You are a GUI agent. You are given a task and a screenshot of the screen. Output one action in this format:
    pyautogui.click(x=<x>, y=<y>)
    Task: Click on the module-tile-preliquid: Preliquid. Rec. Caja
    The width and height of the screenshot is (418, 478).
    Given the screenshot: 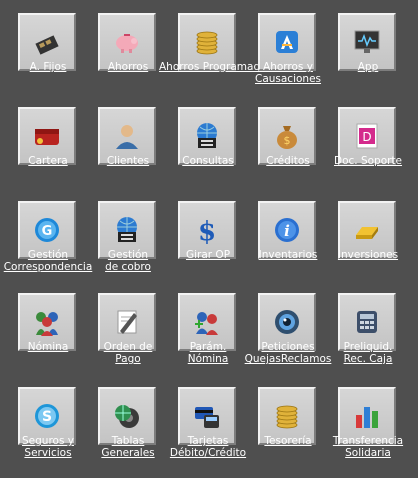 What is the action you would take?
    pyautogui.click(x=360, y=324)
    